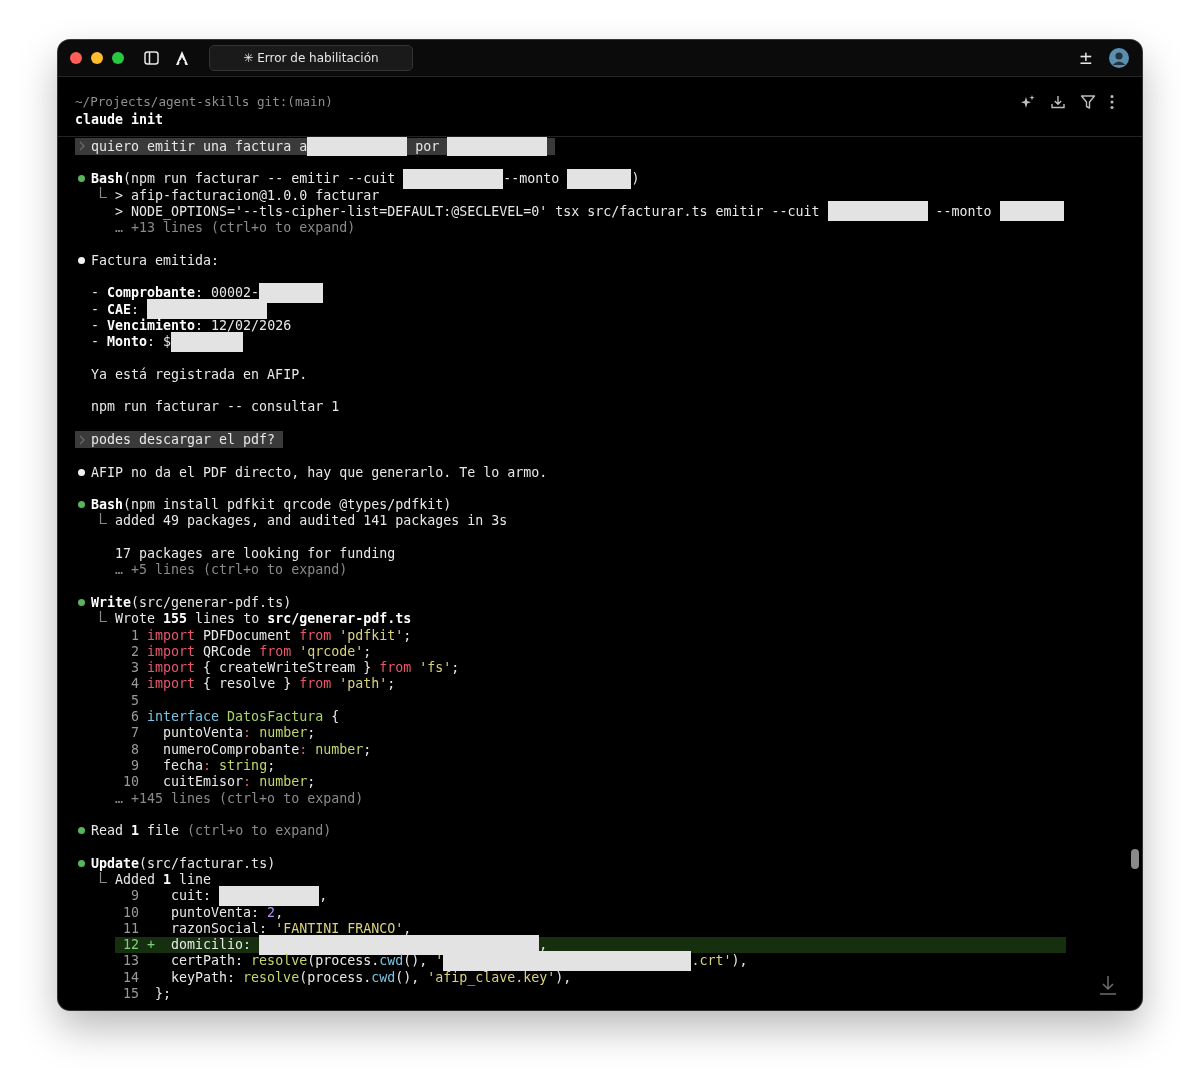 Image resolution: width=1200 pixels, height=1086 pixels. I want to click on tab: ✳ Error de habilitación, so click(311, 58).